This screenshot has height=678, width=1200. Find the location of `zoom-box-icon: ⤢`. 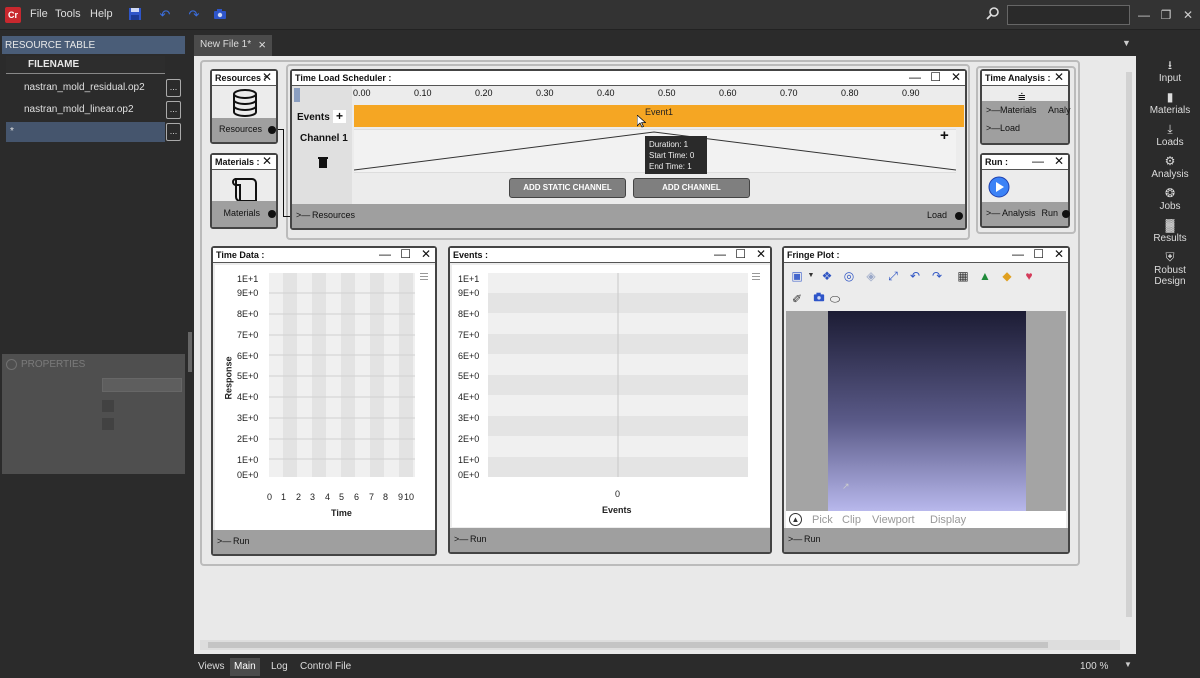

zoom-box-icon: ⤢ is located at coordinates (893, 276).